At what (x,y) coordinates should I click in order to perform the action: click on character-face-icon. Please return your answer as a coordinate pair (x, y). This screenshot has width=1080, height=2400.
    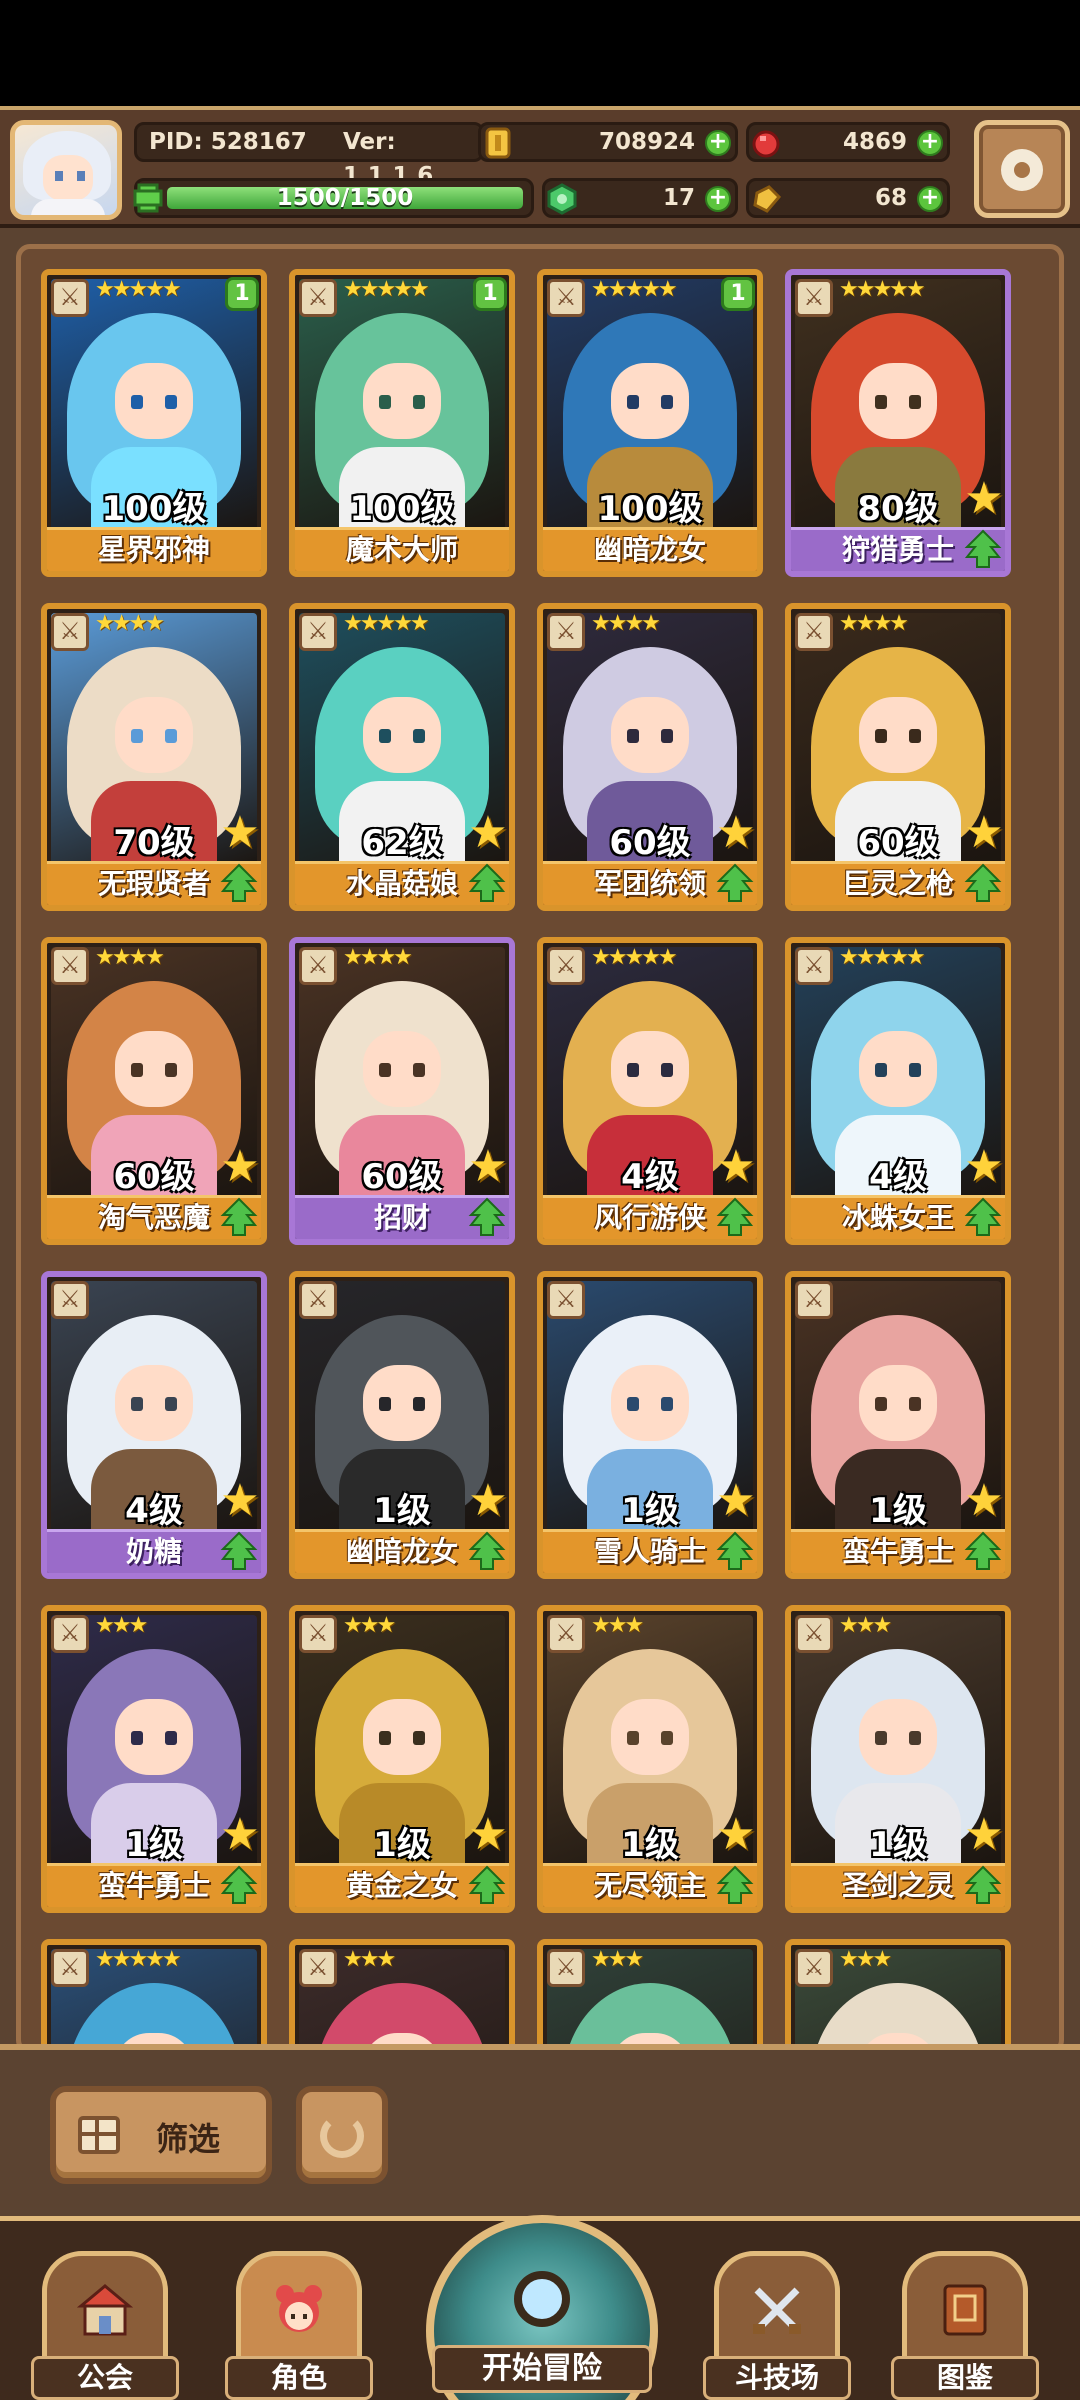
    Looking at the image, I should click on (299, 2308).